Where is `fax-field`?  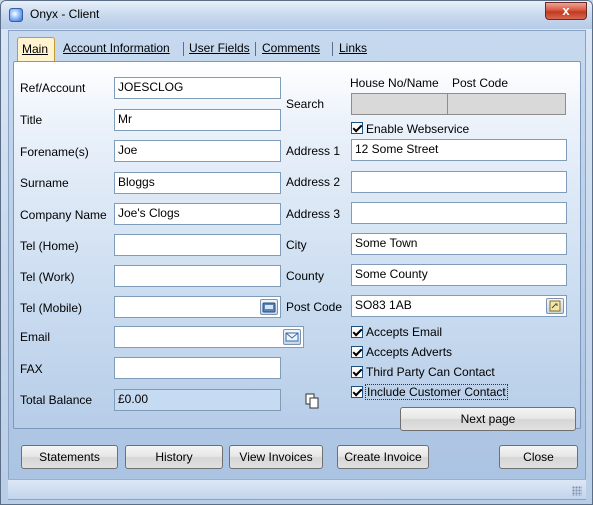 fax-field is located at coordinates (197, 368).